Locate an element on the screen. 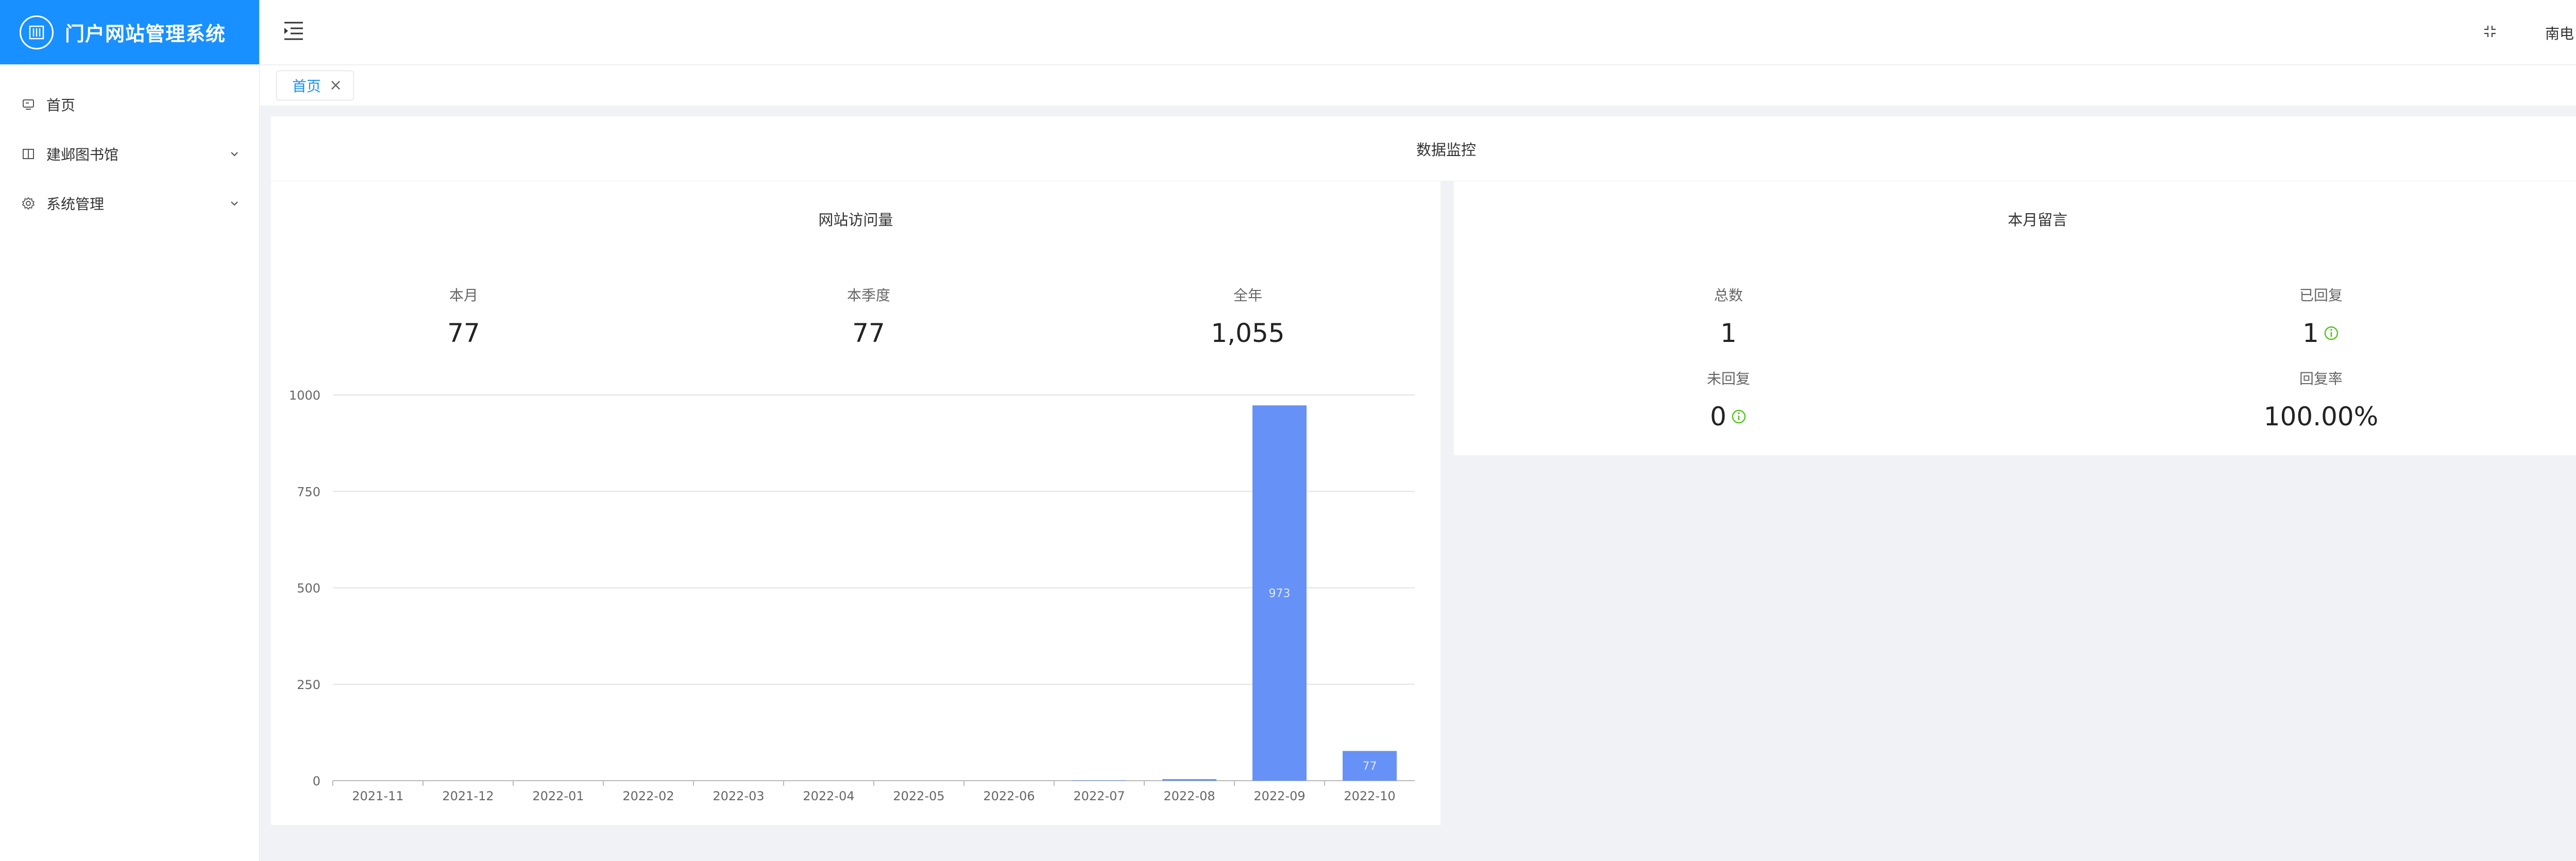  x-tick-label: 2021-11 is located at coordinates (377, 796).